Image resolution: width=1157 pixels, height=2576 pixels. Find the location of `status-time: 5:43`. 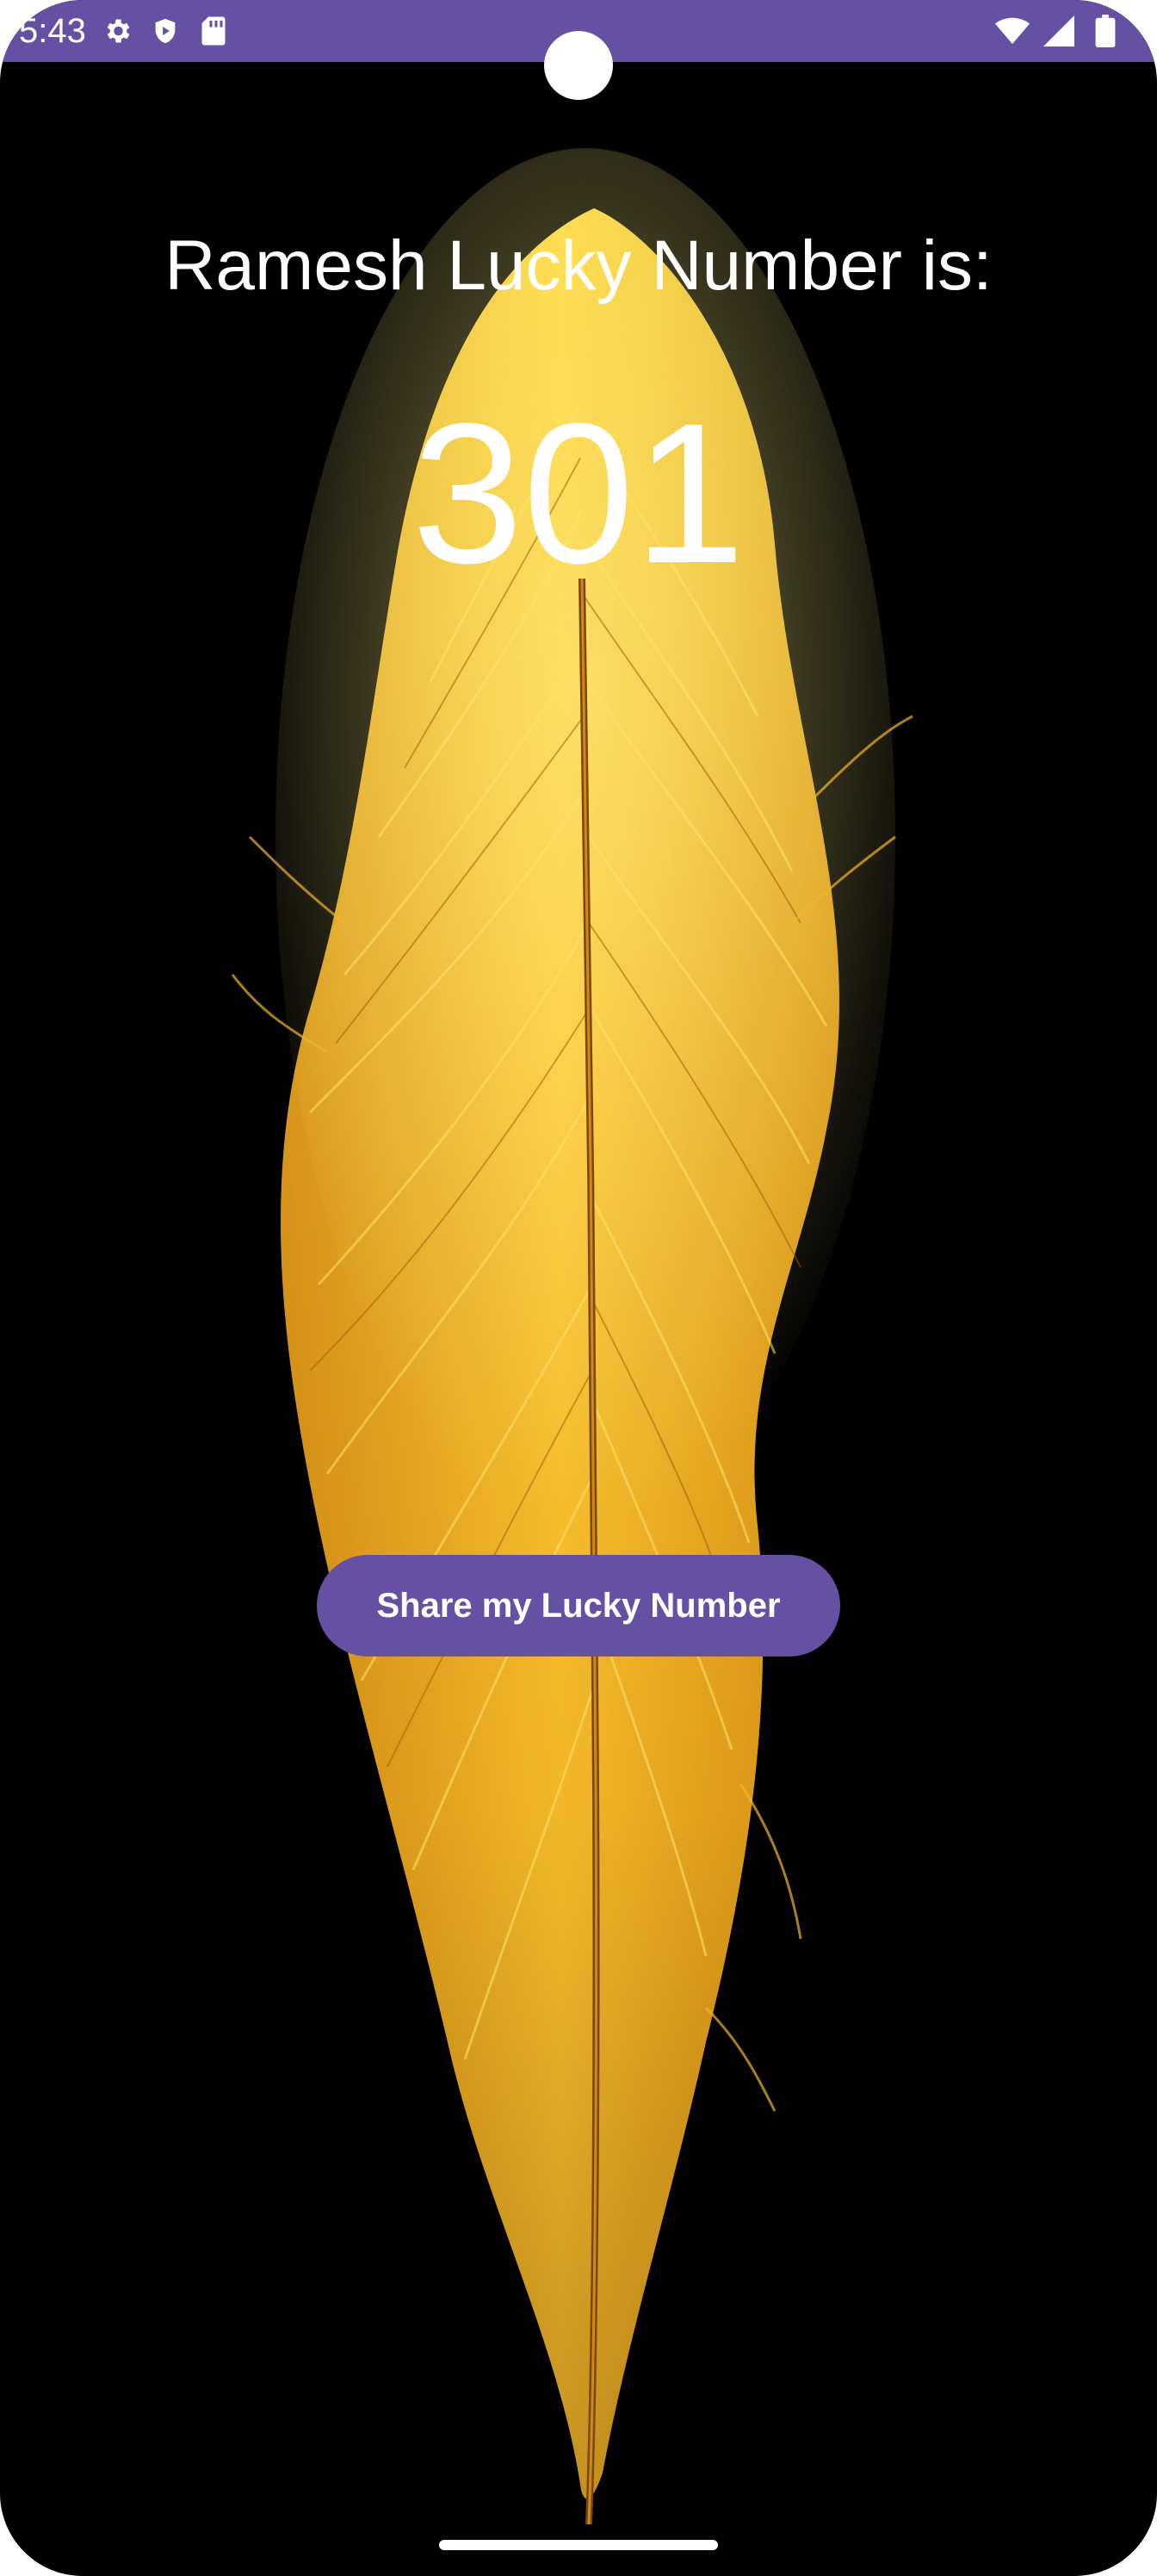

status-time: 5:43 is located at coordinates (52, 30).